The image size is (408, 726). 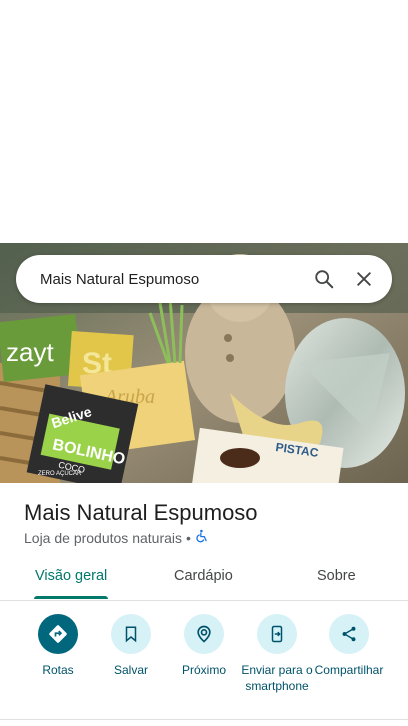 I want to click on share-label: Compartilhar, so click(x=349, y=670).